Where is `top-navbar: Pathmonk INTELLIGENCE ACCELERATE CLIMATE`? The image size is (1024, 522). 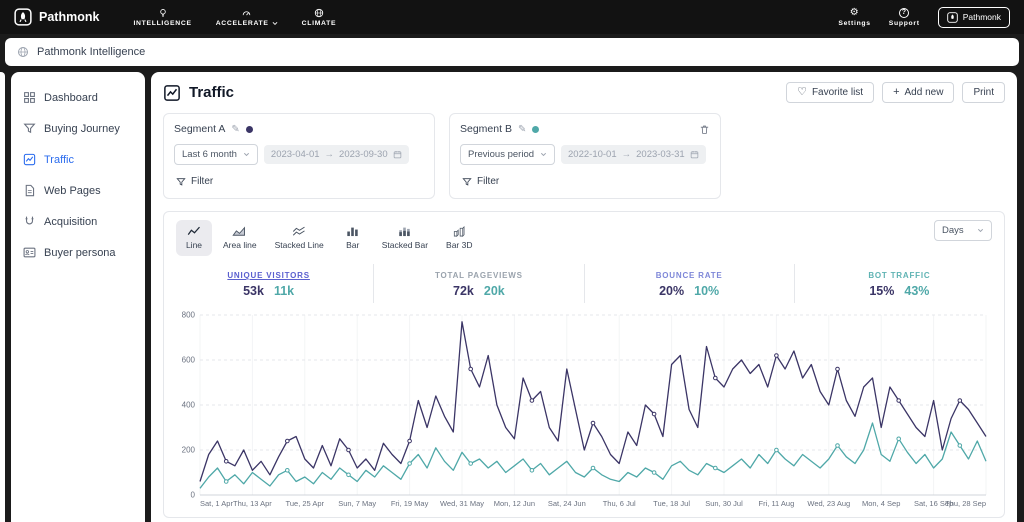 top-navbar: Pathmonk INTELLIGENCE ACCELERATE CLIMATE is located at coordinates (512, 17).